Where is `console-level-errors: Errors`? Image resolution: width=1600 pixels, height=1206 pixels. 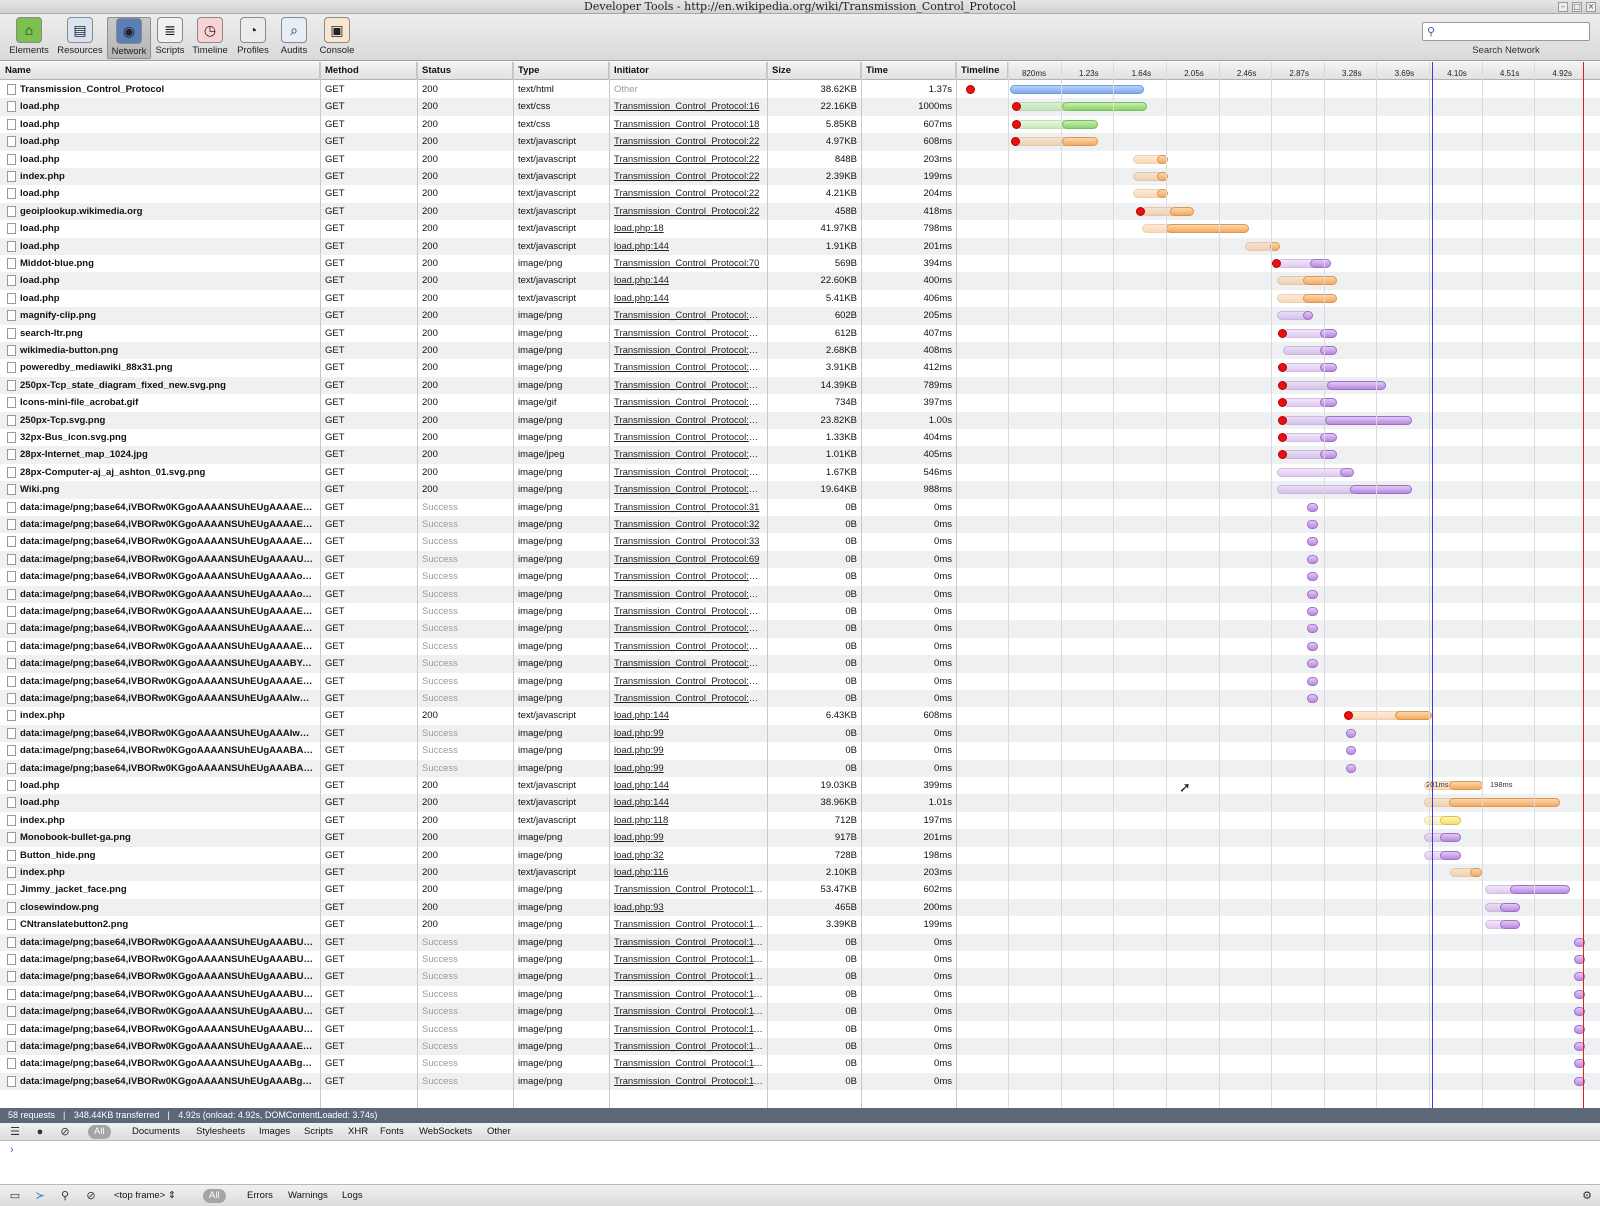 console-level-errors: Errors is located at coordinates (260, 1196).